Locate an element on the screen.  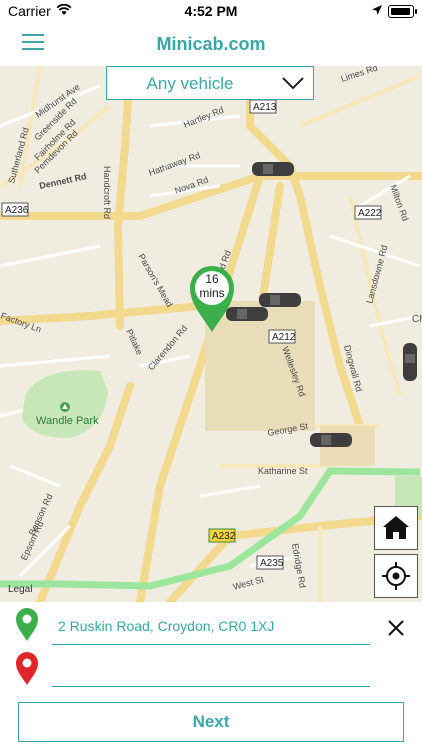
street-label: Factory Ln is located at coordinates (21, 322).